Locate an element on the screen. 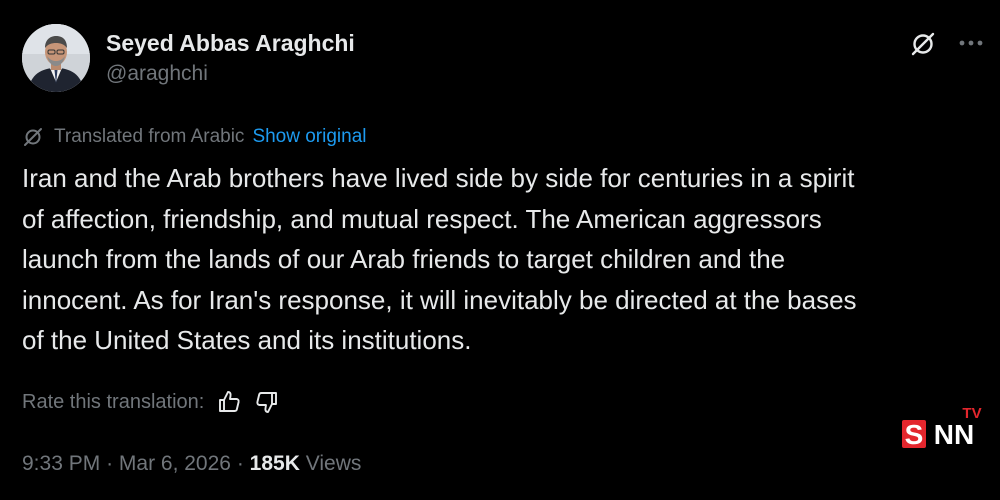 This screenshot has width=1000, height=500. tweet-date: Mar 6, 2026 is located at coordinates (175, 463).